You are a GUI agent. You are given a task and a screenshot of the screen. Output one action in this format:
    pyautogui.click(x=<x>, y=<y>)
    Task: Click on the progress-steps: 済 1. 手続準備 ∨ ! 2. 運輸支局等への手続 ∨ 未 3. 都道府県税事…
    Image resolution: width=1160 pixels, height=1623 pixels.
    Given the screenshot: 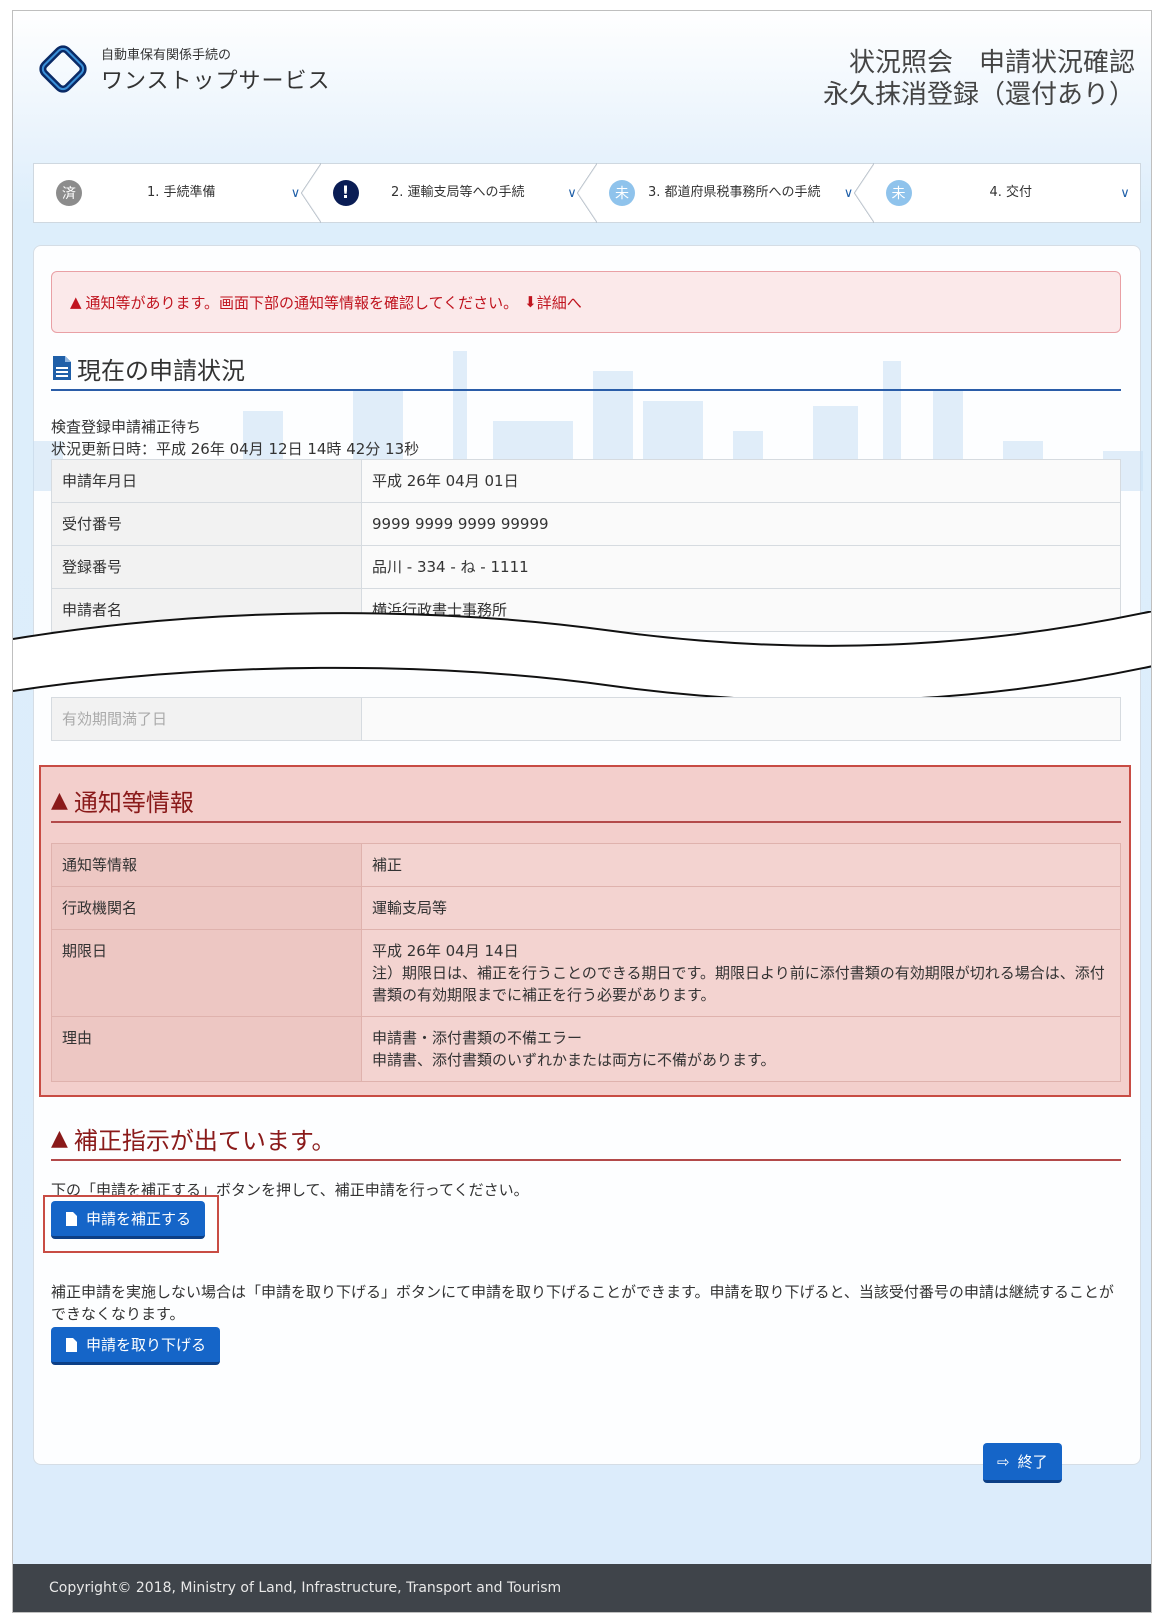 What is the action you would take?
    pyautogui.click(x=587, y=193)
    